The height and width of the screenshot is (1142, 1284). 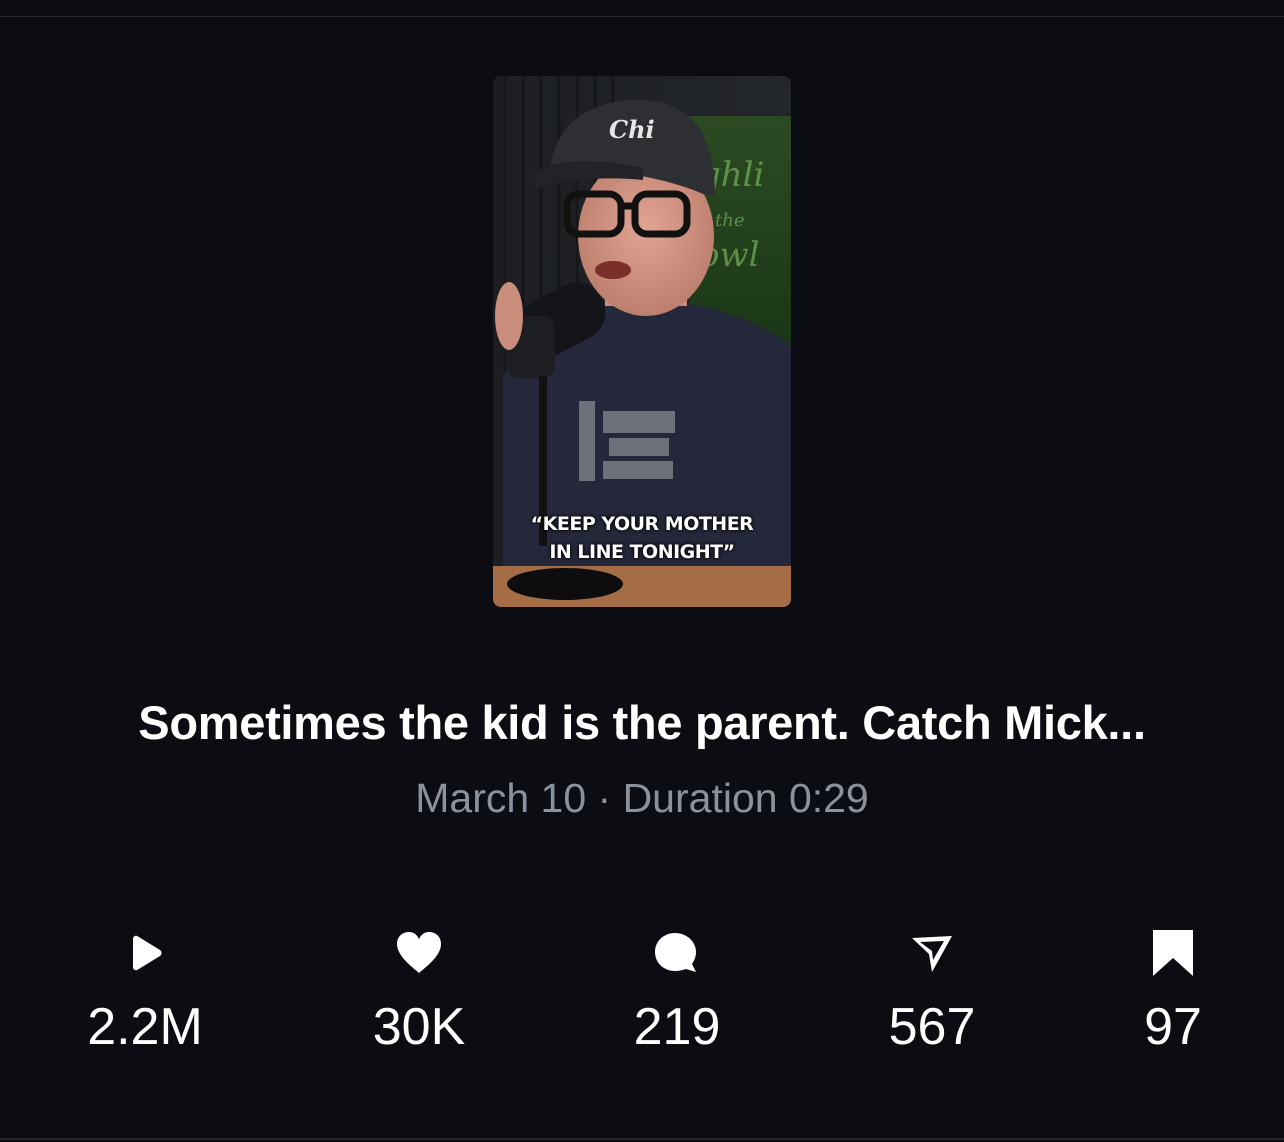 What do you see at coordinates (642, 16) in the screenshot?
I see `top-divider` at bounding box center [642, 16].